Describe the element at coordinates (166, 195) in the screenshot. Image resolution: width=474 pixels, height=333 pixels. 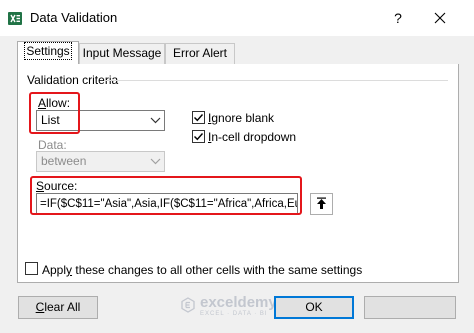
I see `source-highlight-box` at that location.